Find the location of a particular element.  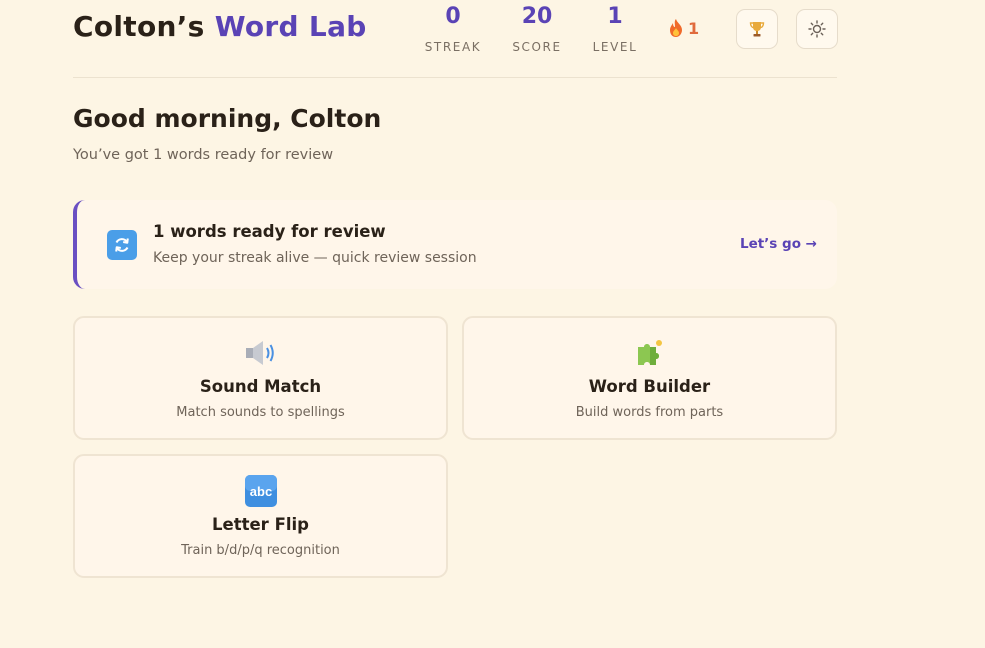

puzzle-icon is located at coordinates (650, 353).